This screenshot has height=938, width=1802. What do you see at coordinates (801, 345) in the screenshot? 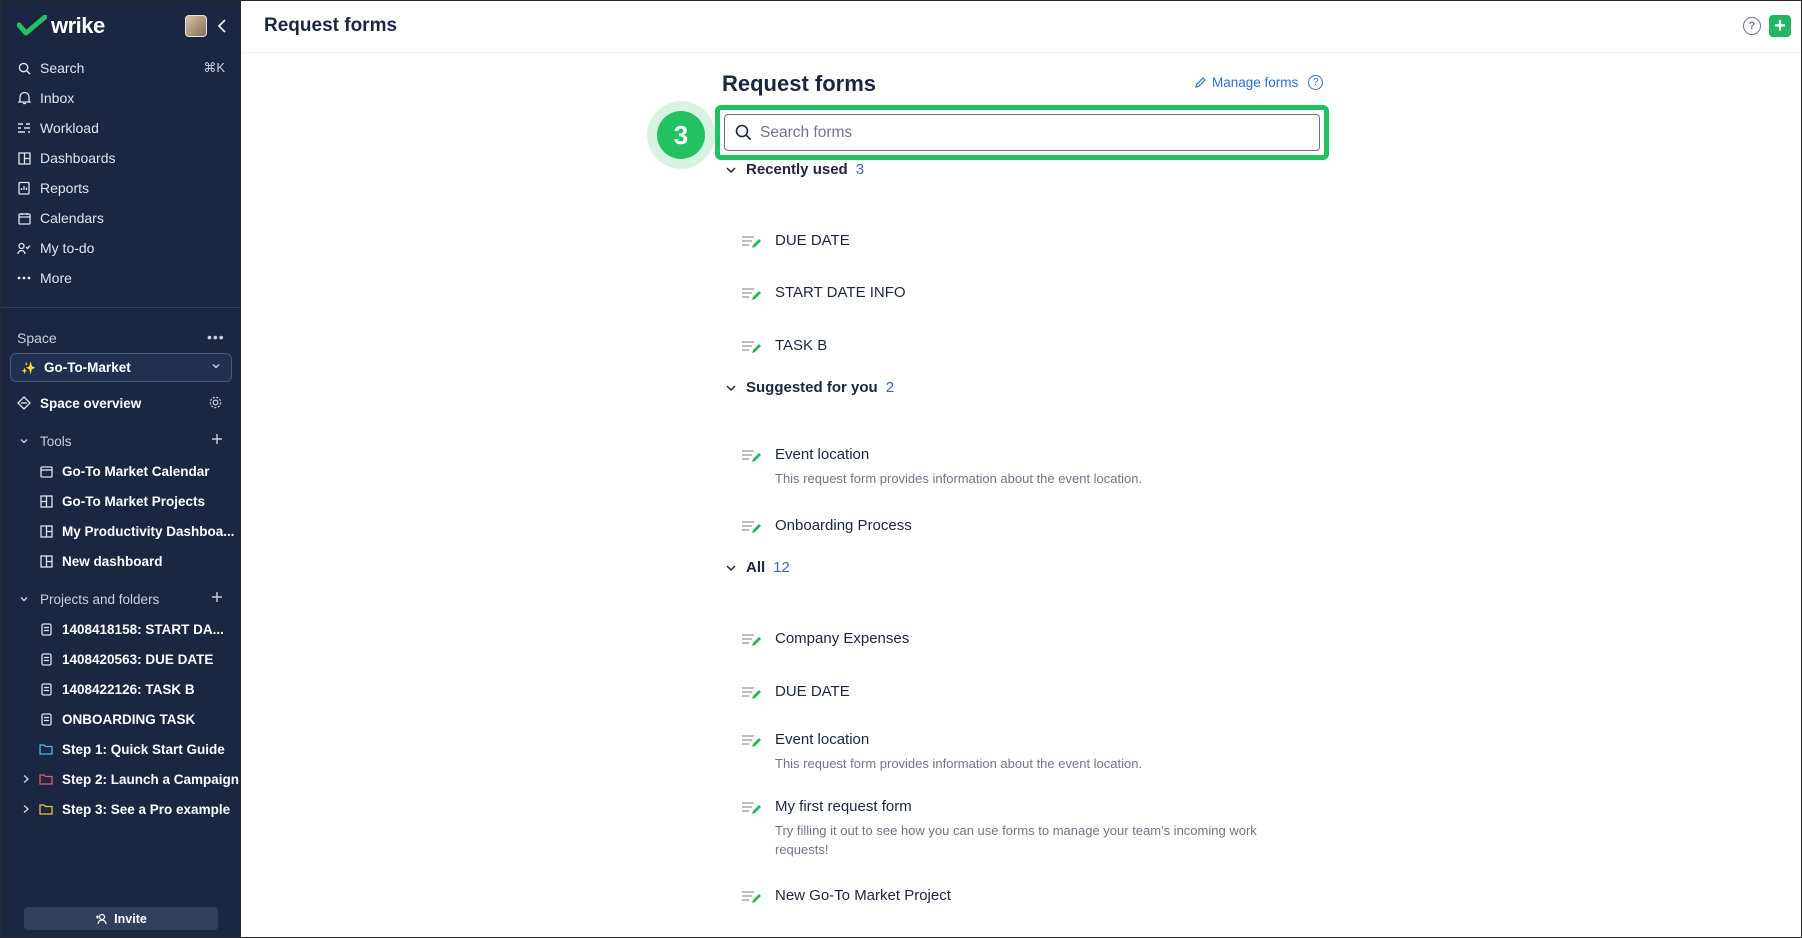
I see `form-name: TASK B` at bounding box center [801, 345].